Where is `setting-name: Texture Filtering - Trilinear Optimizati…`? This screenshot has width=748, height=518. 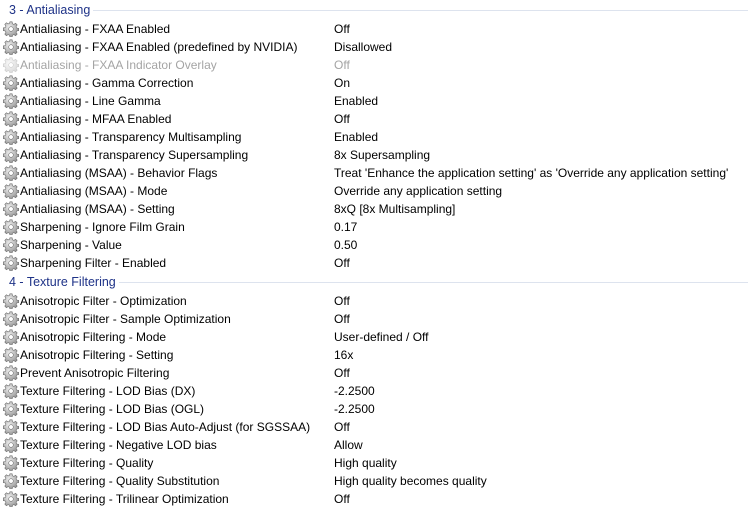 setting-name: Texture Filtering - Trilinear Optimizati… is located at coordinates (124, 499).